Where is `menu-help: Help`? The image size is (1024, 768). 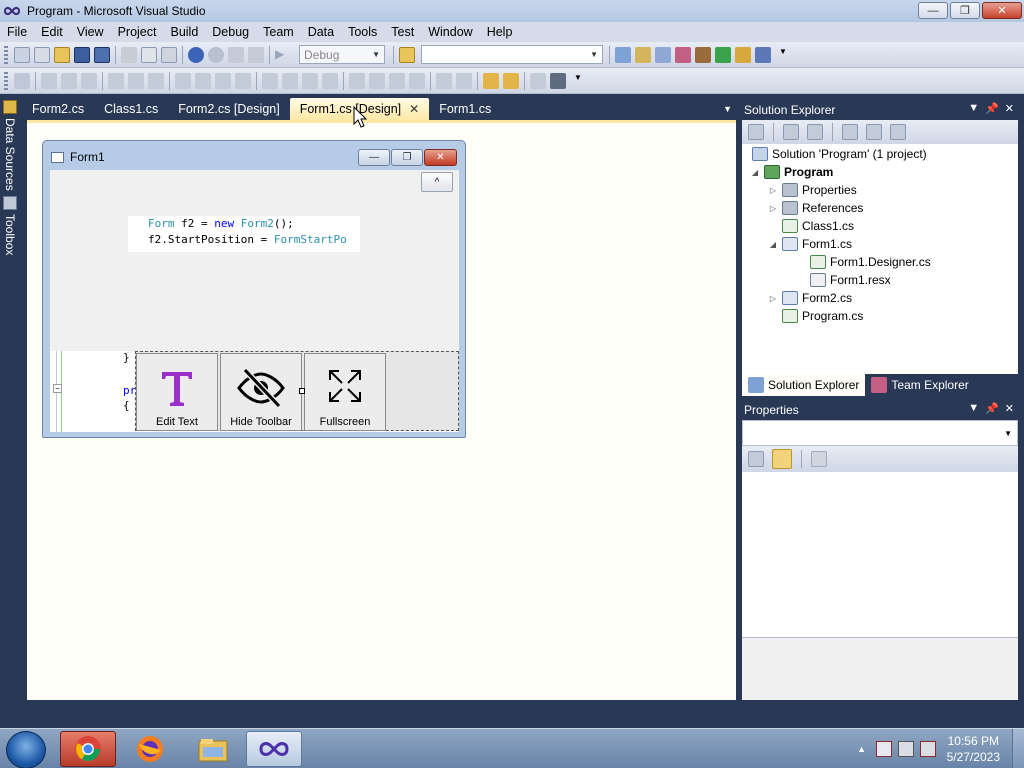
menu-help: Help is located at coordinates (500, 32).